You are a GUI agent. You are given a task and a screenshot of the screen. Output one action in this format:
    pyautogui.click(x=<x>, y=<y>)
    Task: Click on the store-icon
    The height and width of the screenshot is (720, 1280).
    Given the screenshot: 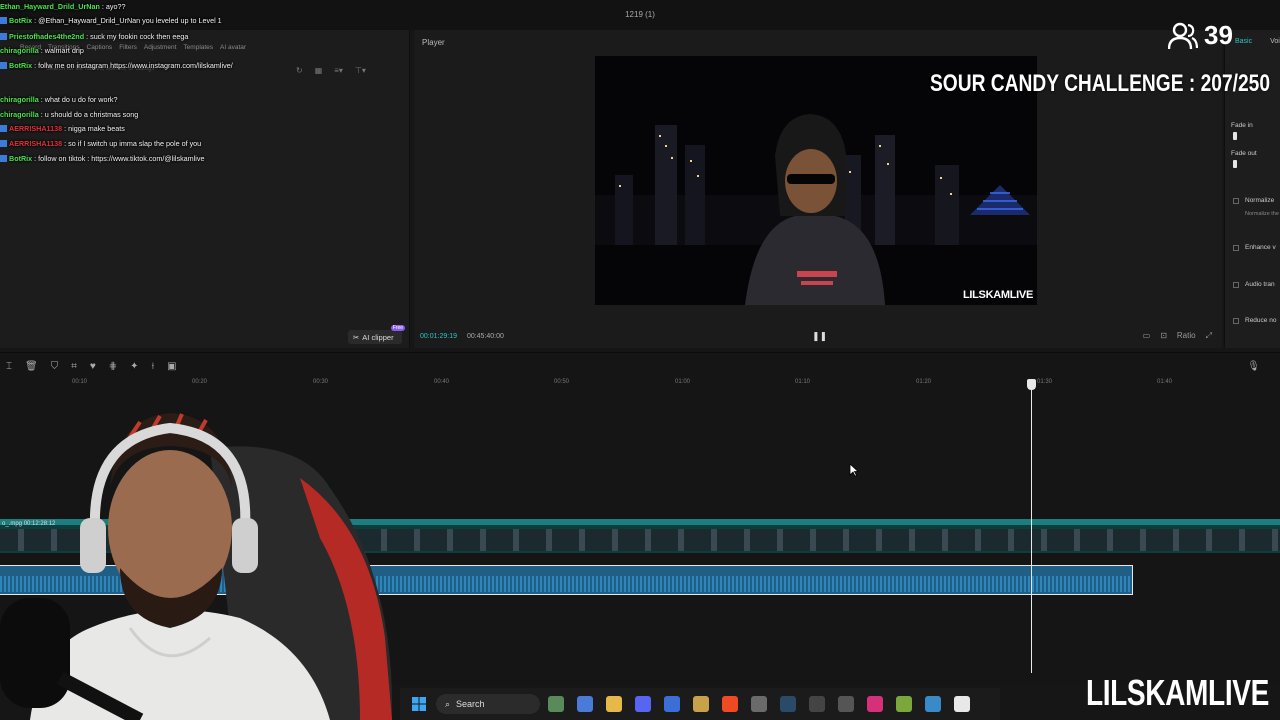 What is the action you would take?
    pyautogui.click(x=672, y=704)
    